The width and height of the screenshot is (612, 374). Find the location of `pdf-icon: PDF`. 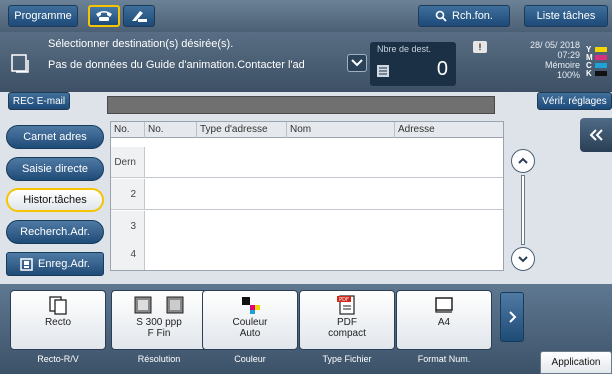

pdf-icon: PDF is located at coordinates (346, 305).